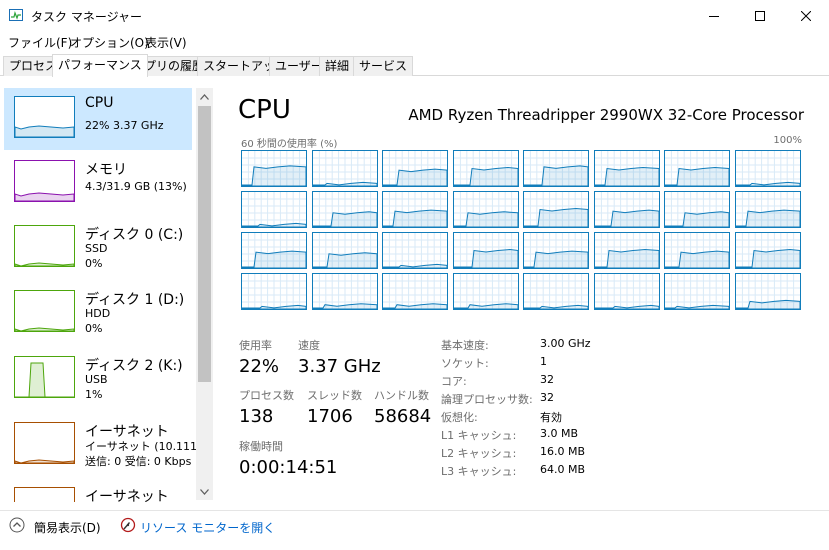  What do you see at coordinates (204, 491) in the screenshot?
I see `scroll-down-icon` at bounding box center [204, 491].